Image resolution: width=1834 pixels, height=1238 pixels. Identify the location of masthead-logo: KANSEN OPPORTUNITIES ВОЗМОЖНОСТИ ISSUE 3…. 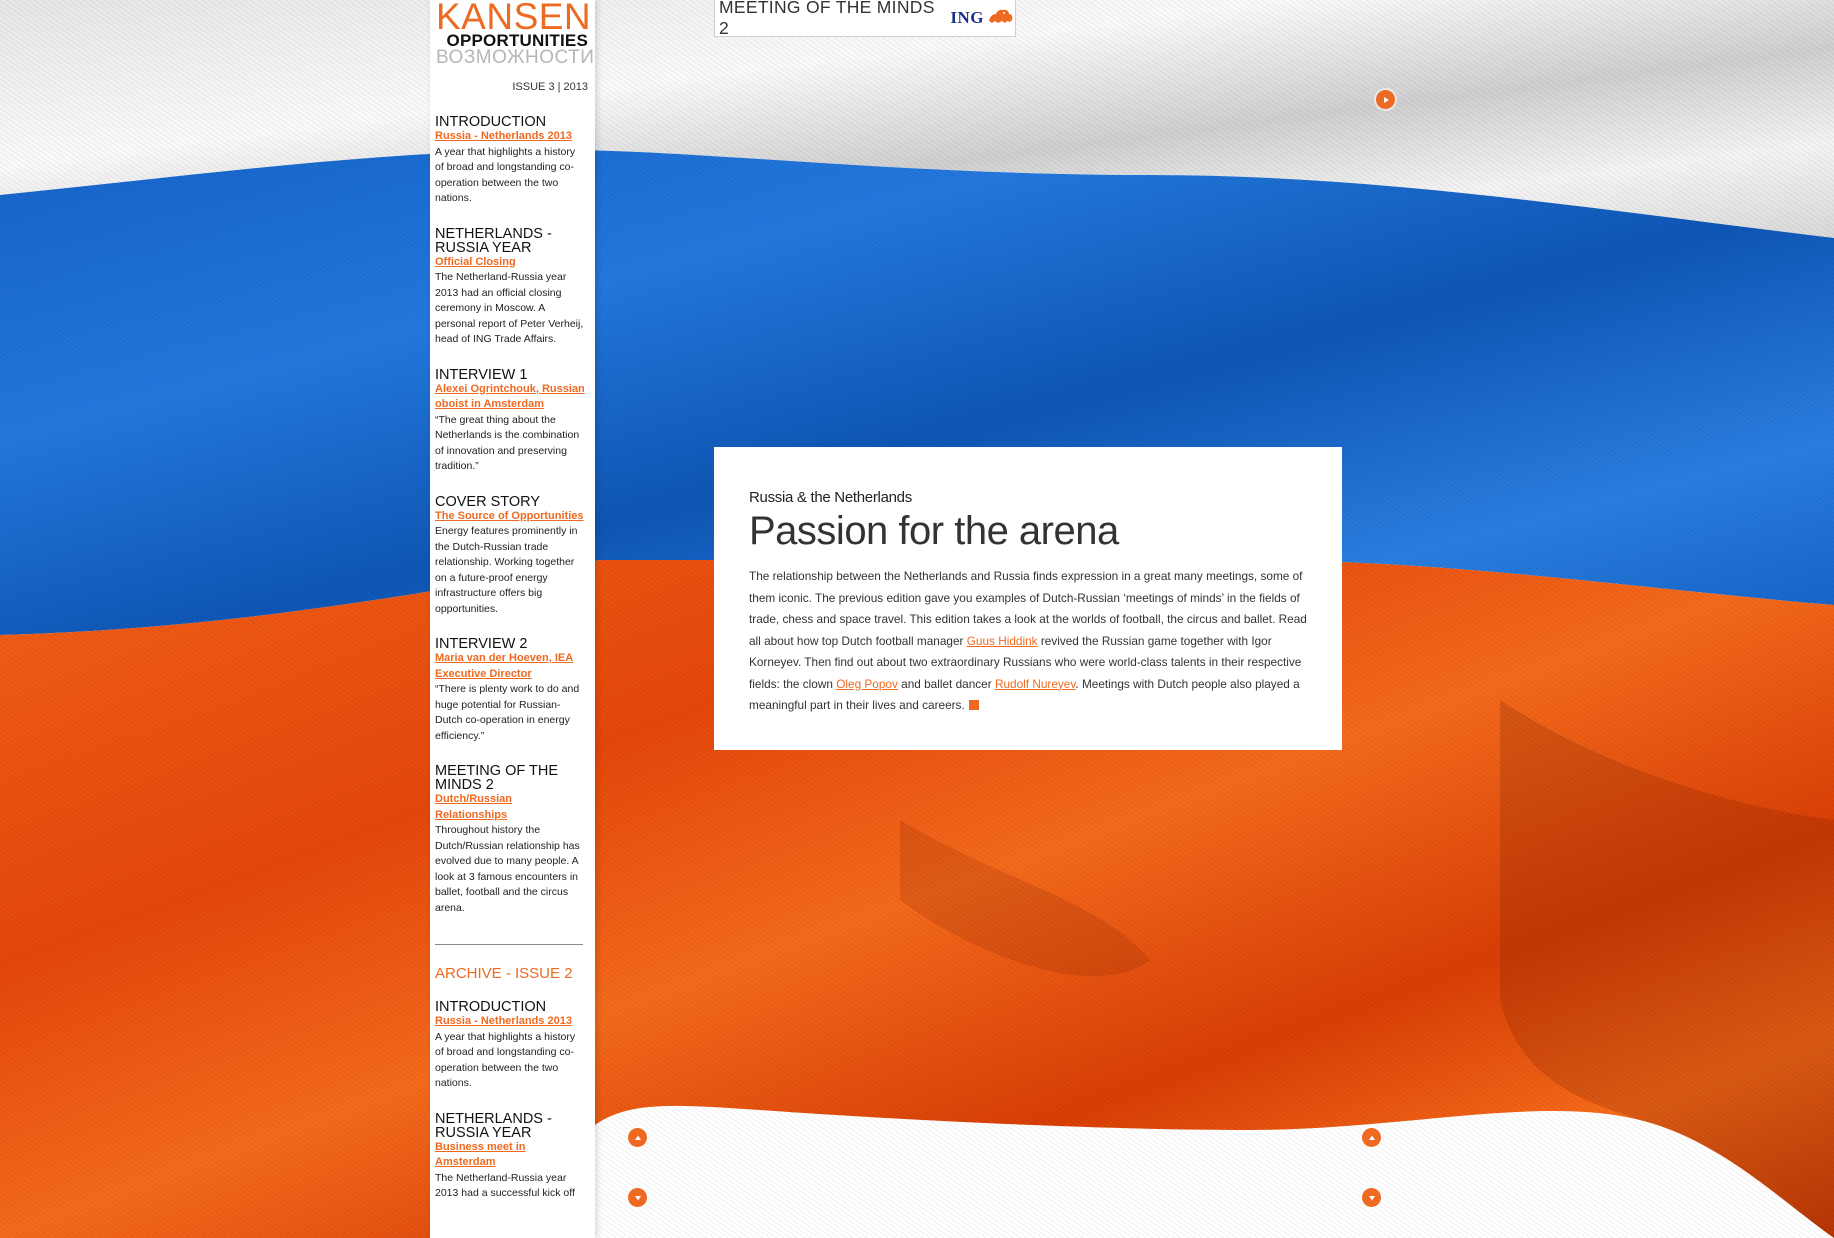
(512, 46).